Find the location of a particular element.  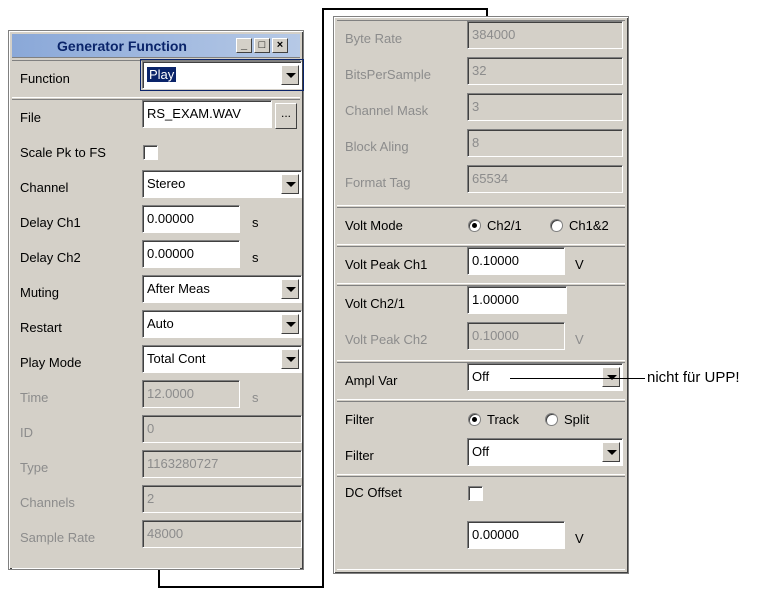

bits-per-sample-value: 32 is located at coordinates (479, 70).